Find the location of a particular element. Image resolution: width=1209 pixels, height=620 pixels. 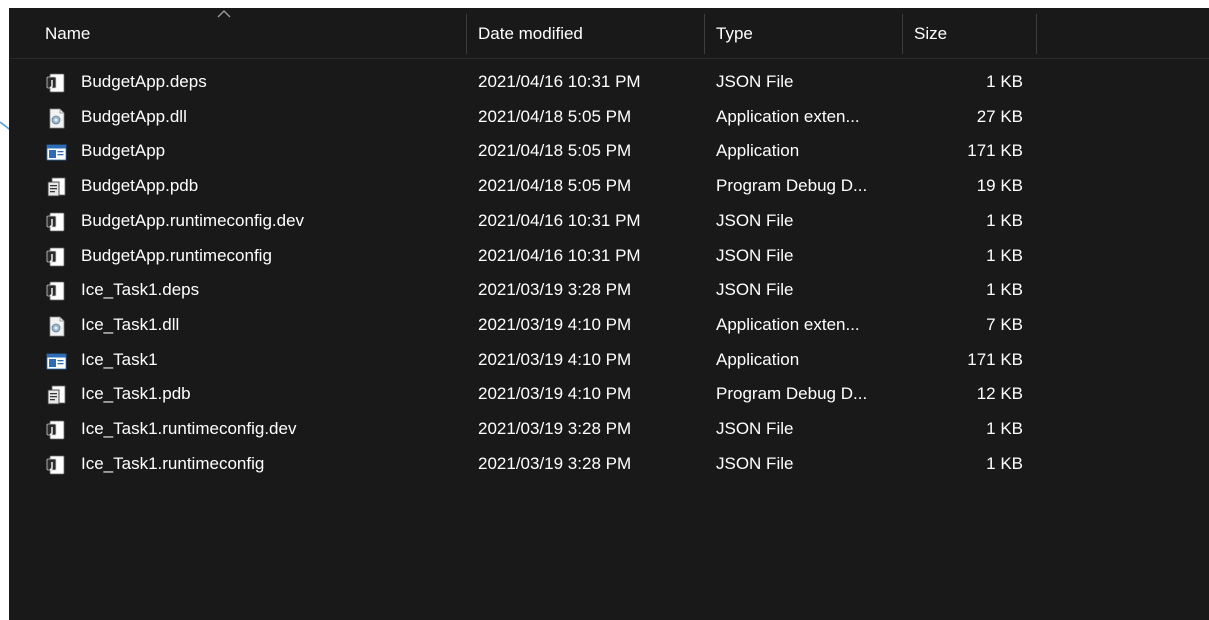

file-name: BudgetApp.runtimeconfig is located at coordinates (176, 255).